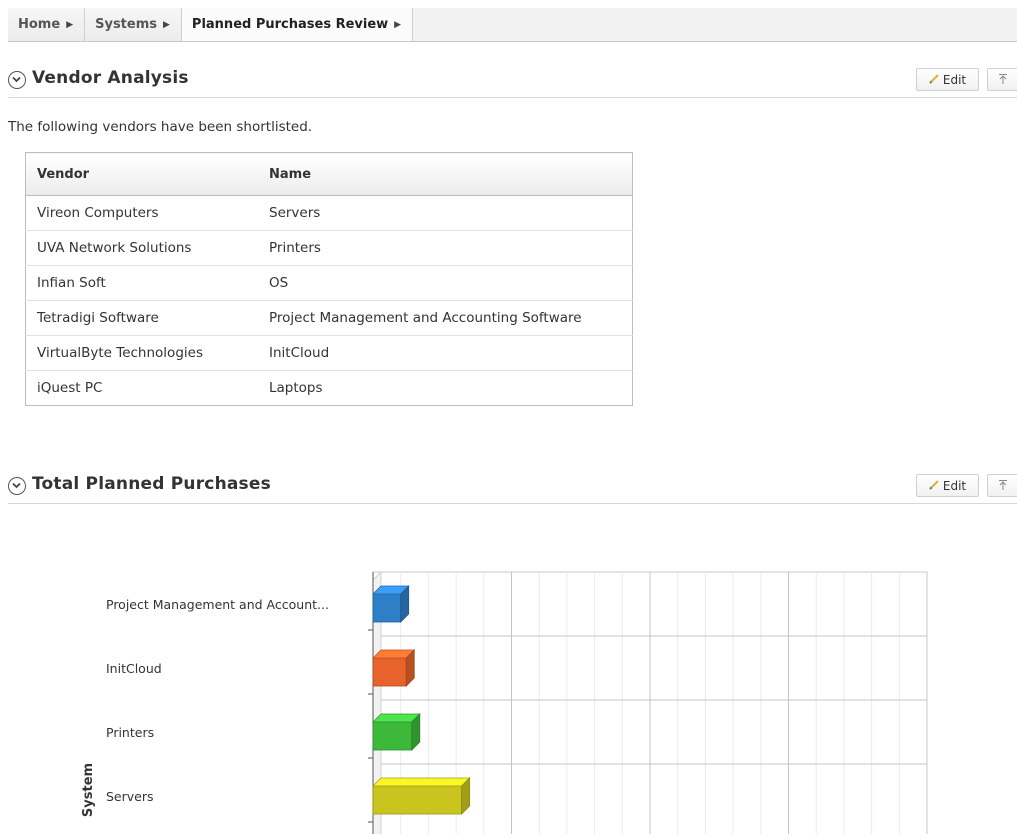 The height and width of the screenshot is (834, 1017). Describe the element at coordinates (445, 248) in the screenshot. I see `name-cell: Printers` at that location.